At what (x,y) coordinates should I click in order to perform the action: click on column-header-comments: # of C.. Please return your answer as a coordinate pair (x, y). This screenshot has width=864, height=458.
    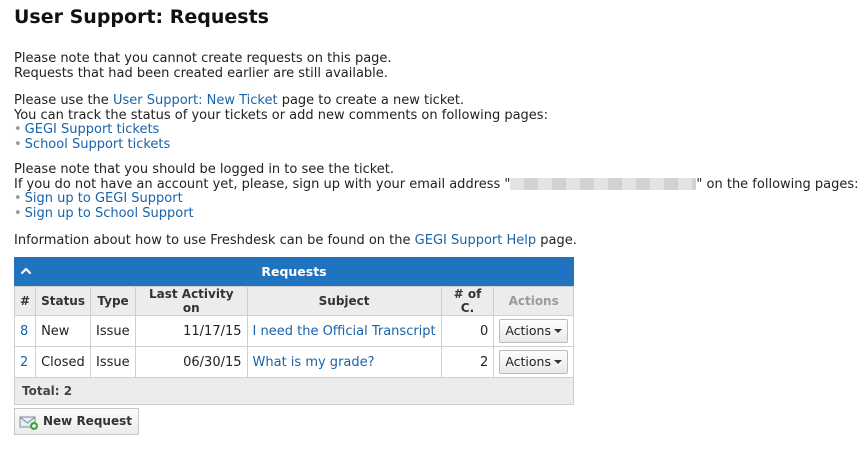
    Looking at the image, I should click on (467, 301).